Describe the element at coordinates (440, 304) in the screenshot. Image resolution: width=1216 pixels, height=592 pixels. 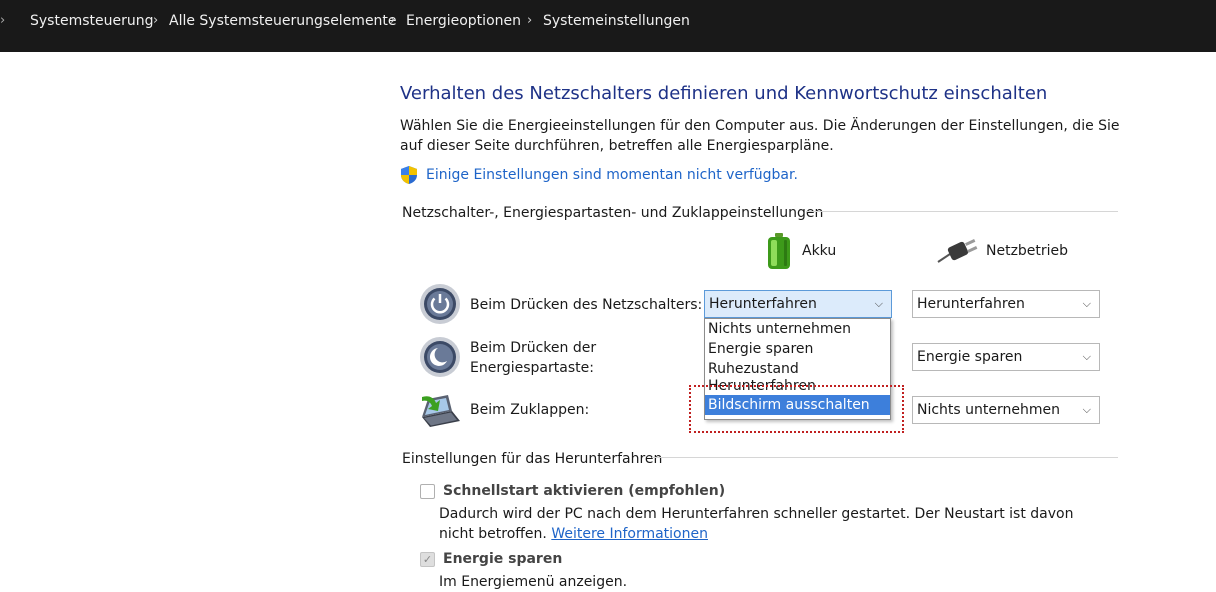
I see `power-button-icon` at that location.